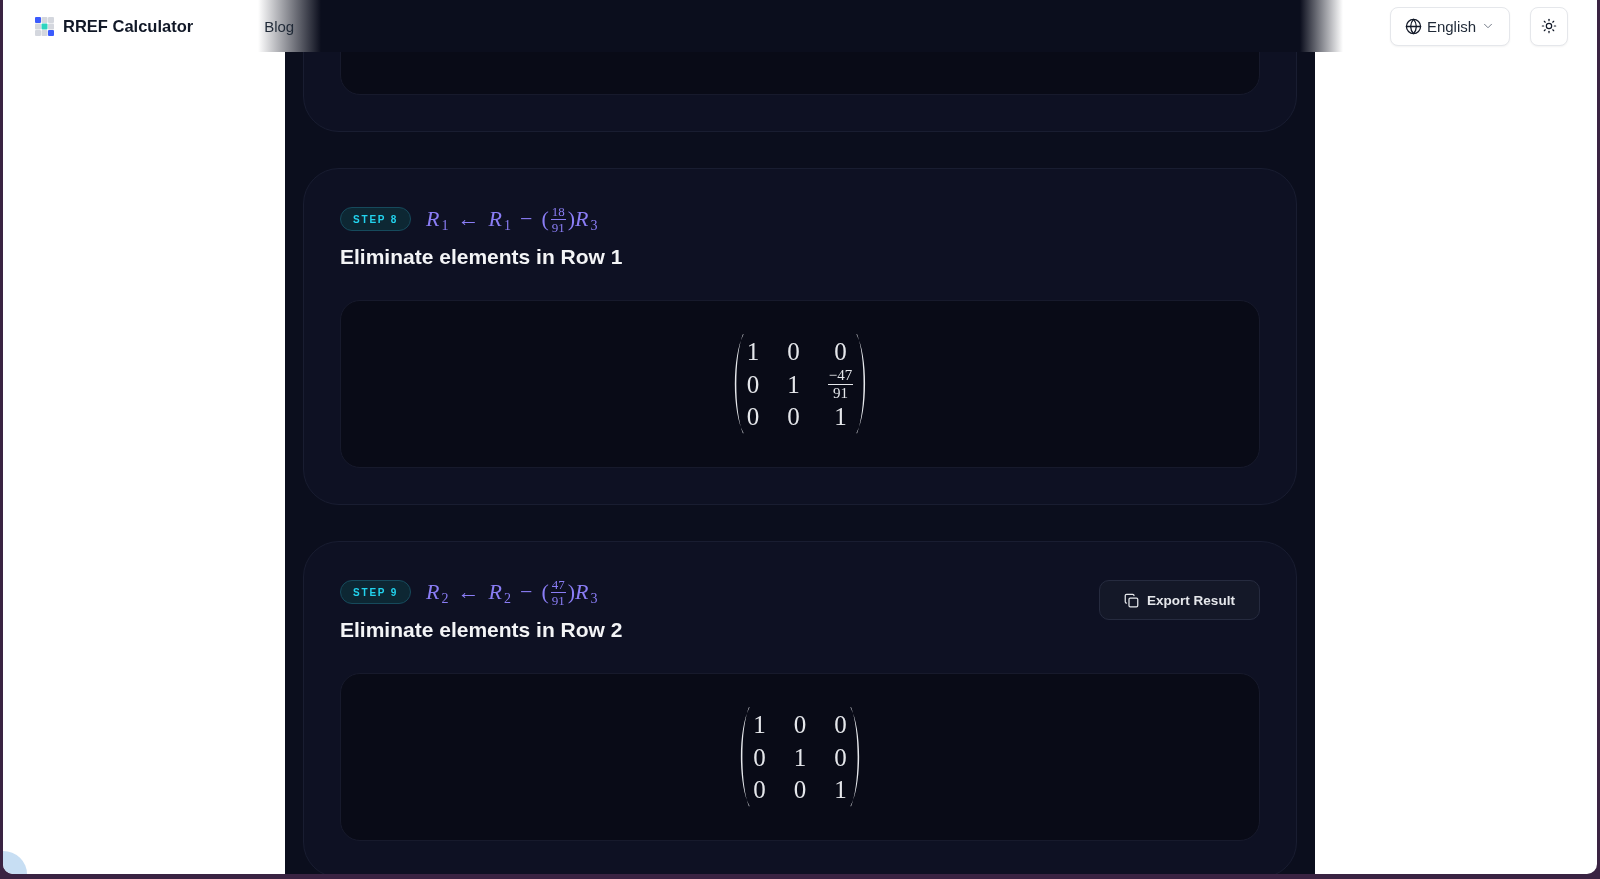 This screenshot has width=1600, height=879. I want to click on globe-icon, so click(1413, 26).